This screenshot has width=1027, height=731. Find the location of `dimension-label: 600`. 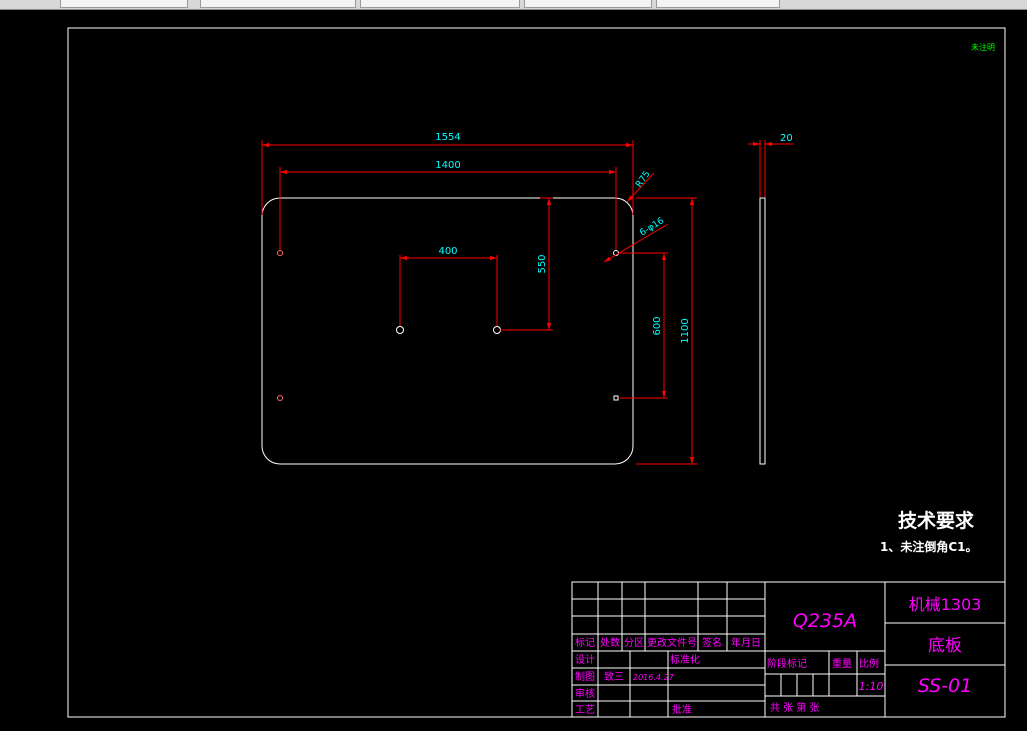

dimension-label: 600 is located at coordinates (657, 325).